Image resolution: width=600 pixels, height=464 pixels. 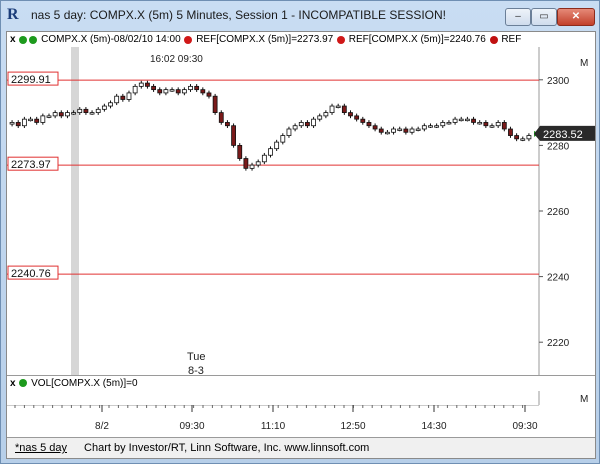 What do you see at coordinates (31, 274) in the screenshot?
I see `ref-label: 2240.76` at bounding box center [31, 274].